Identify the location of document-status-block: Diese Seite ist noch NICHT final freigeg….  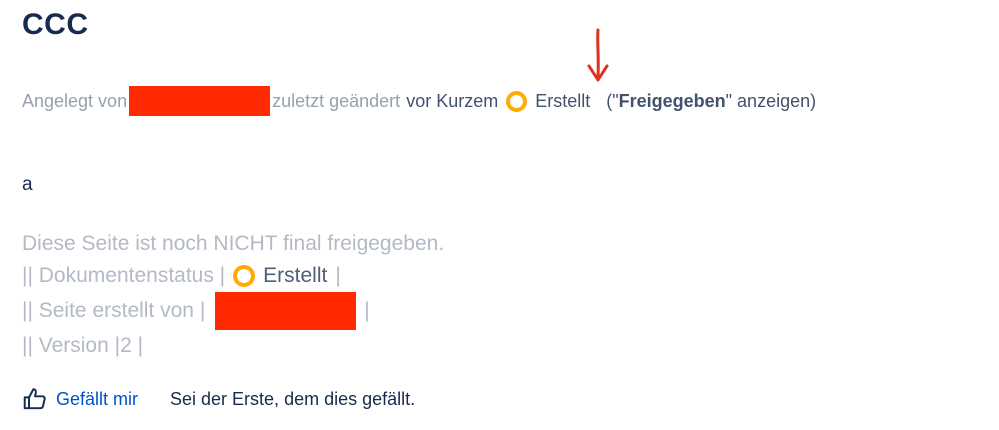
(233, 295).